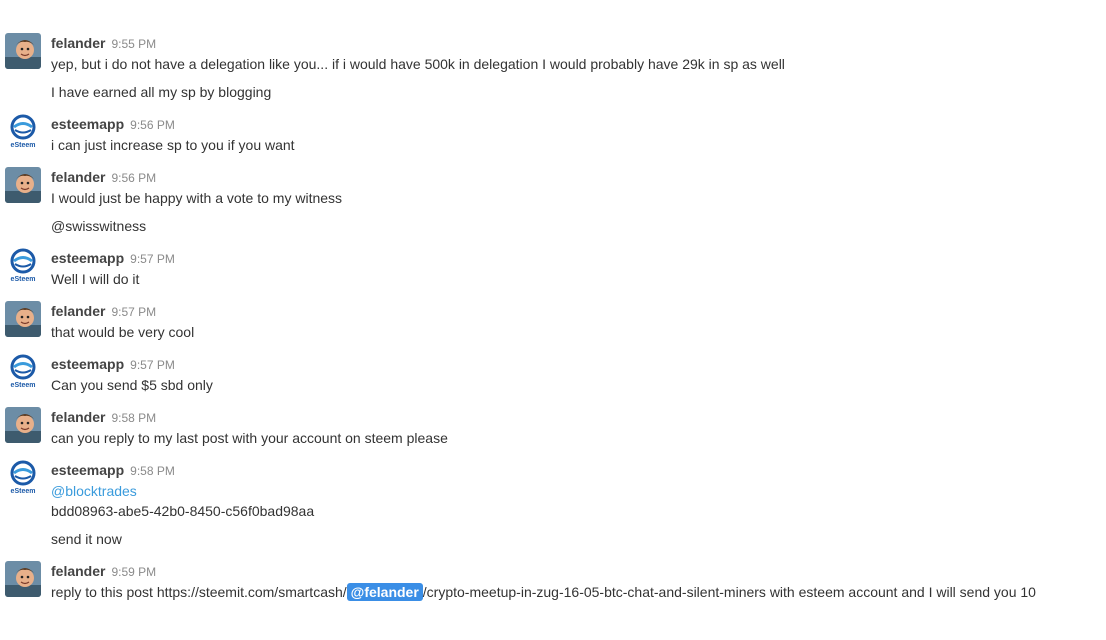  What do you see at coordinates (183, 511) in the screenshot?
I see `message-text: bdd08963-abe5-42b0-8450-c56f0bad98aa` at bounding box center [183, 511].